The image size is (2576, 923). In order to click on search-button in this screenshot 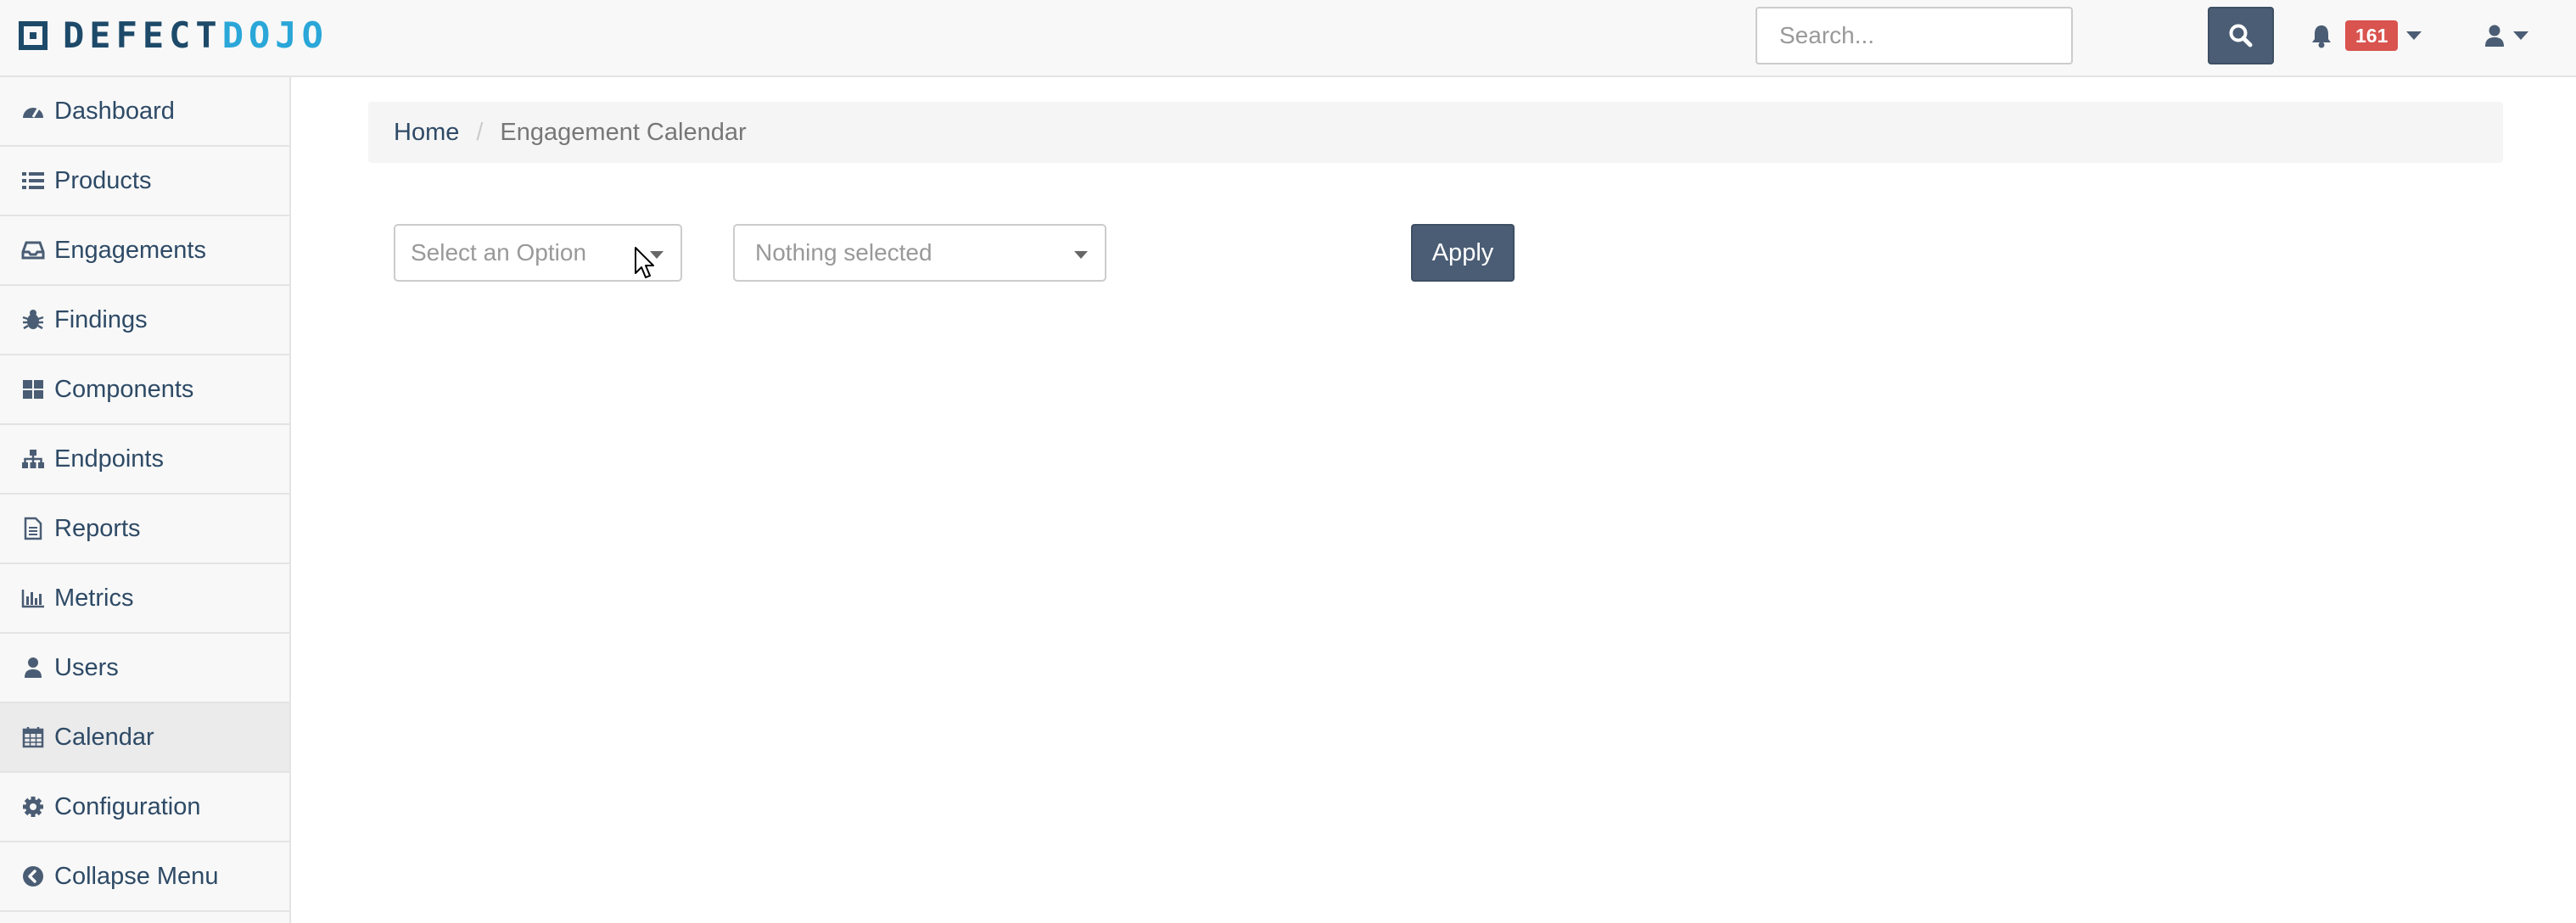, I will do `click(2241, 35)`.